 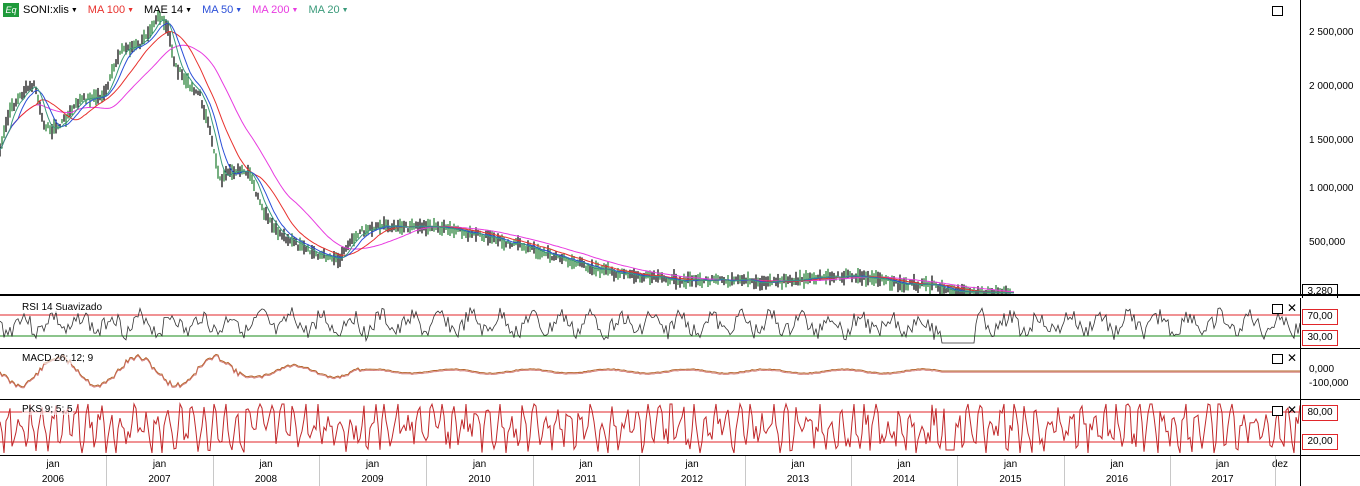 What do you see at coordinates (1331, 140) in the screenshot?
I see `price-axis-label: 1 500,000` at bounding box center [1331, 140].